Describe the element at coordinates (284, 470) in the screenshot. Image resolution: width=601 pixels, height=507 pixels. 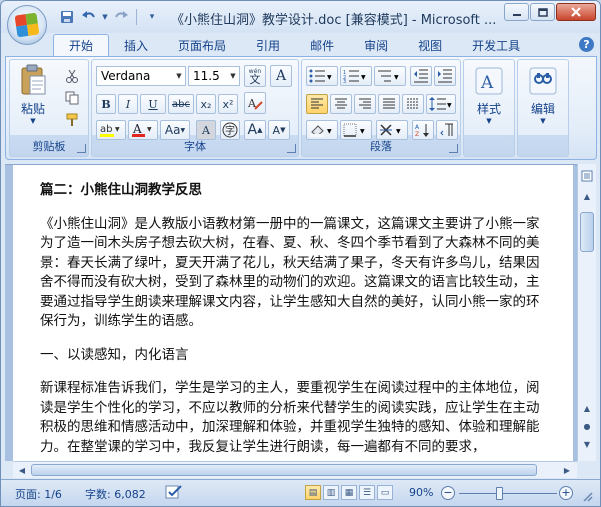
I see `horizontal-scroll-thumb` at that location.